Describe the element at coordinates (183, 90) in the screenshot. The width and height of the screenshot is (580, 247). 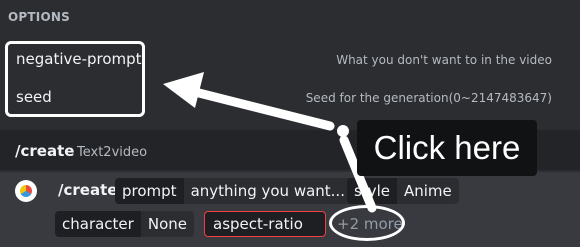
I see `arrow-to-options-head` at that location.